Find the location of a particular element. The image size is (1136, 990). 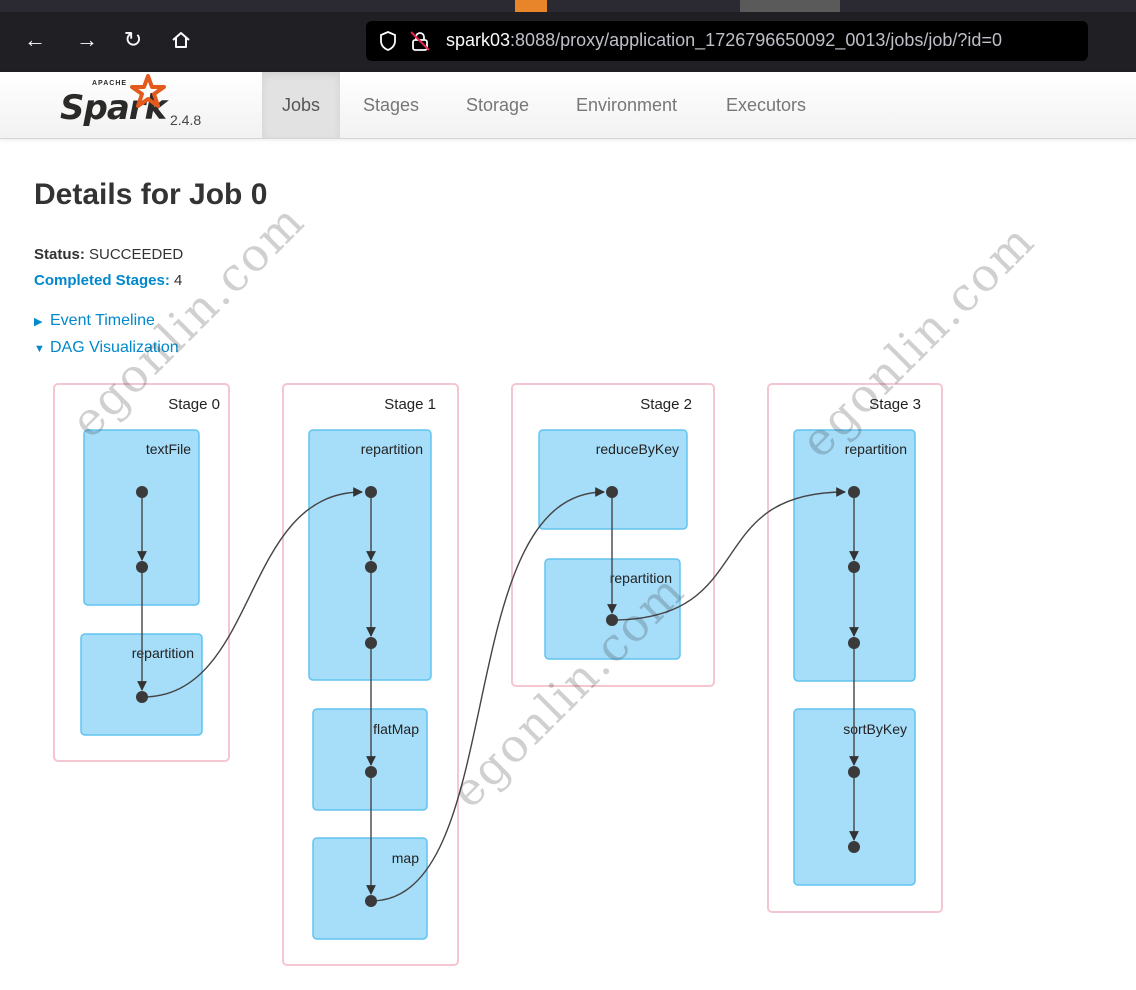

completed-stages-link: Completed Stages: is located at coordinates (102, 280).